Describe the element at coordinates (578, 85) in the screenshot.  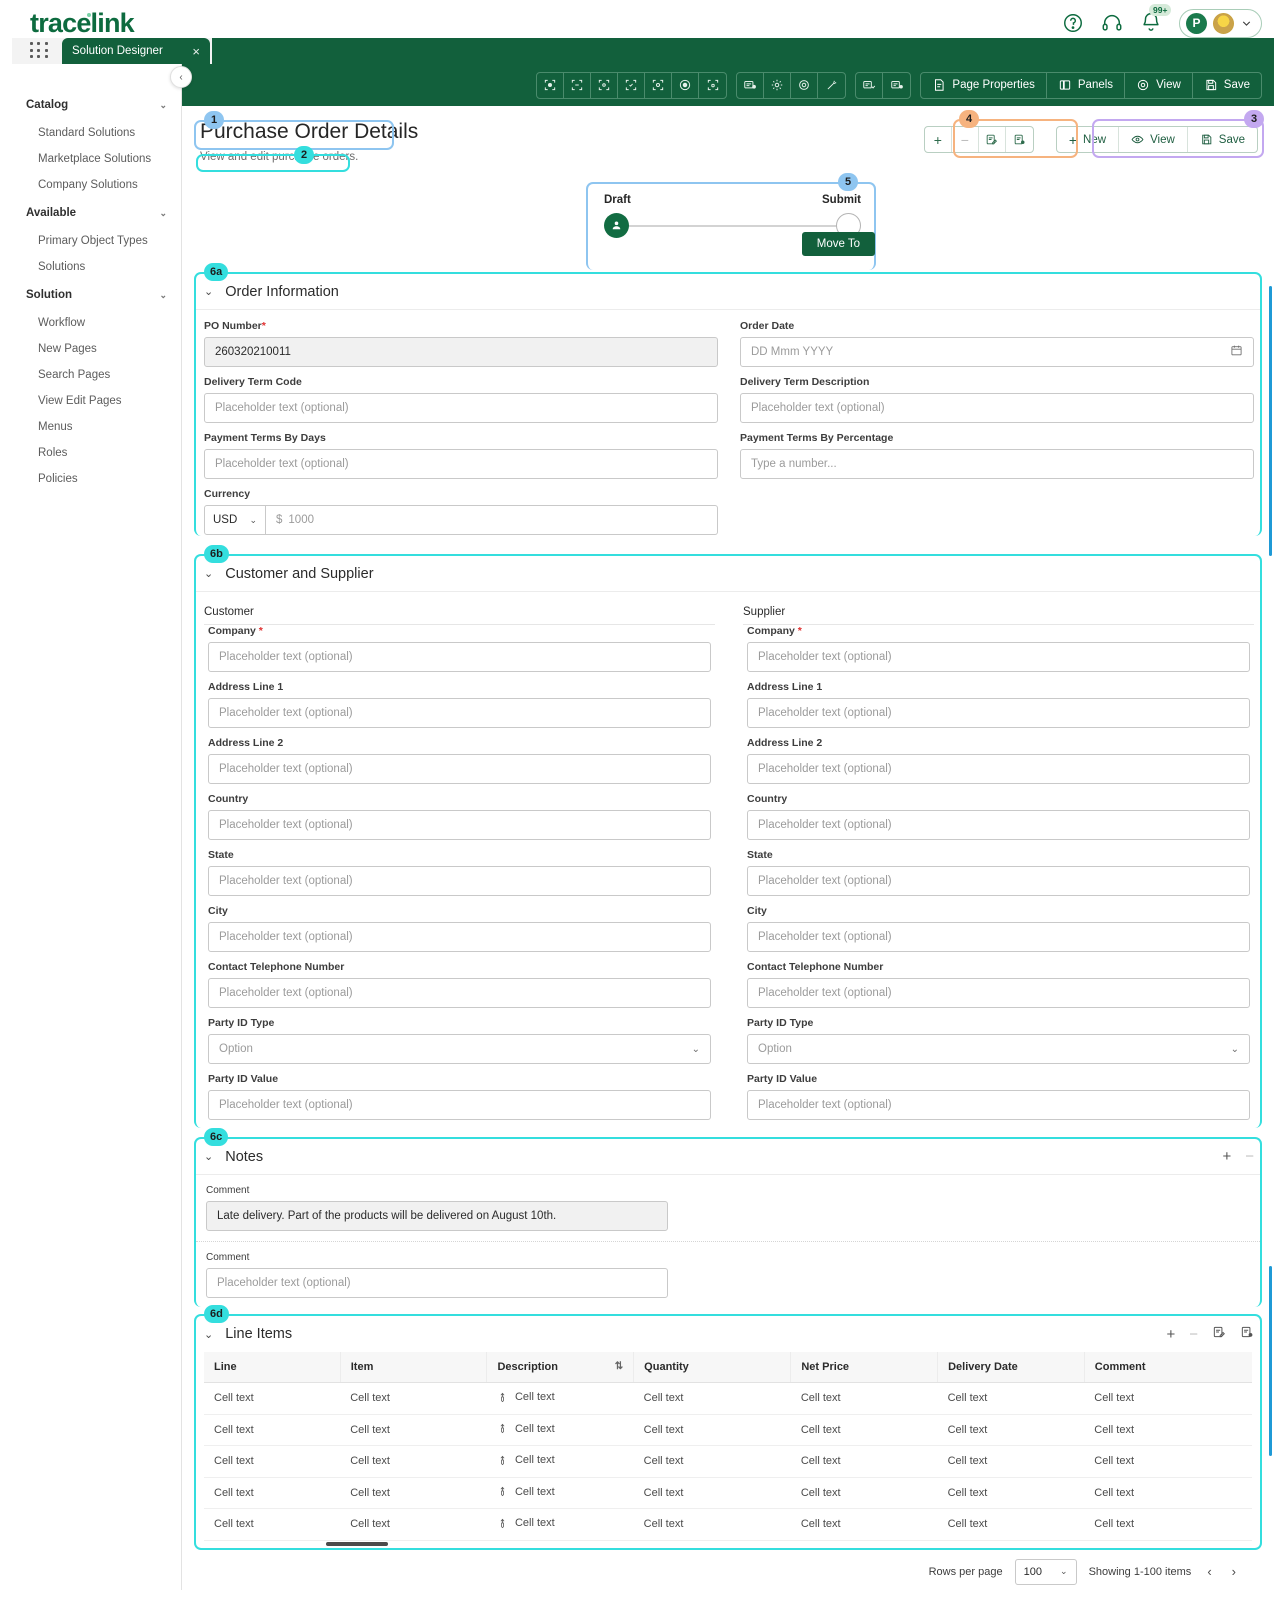
I see `text-block-icon` at that location.